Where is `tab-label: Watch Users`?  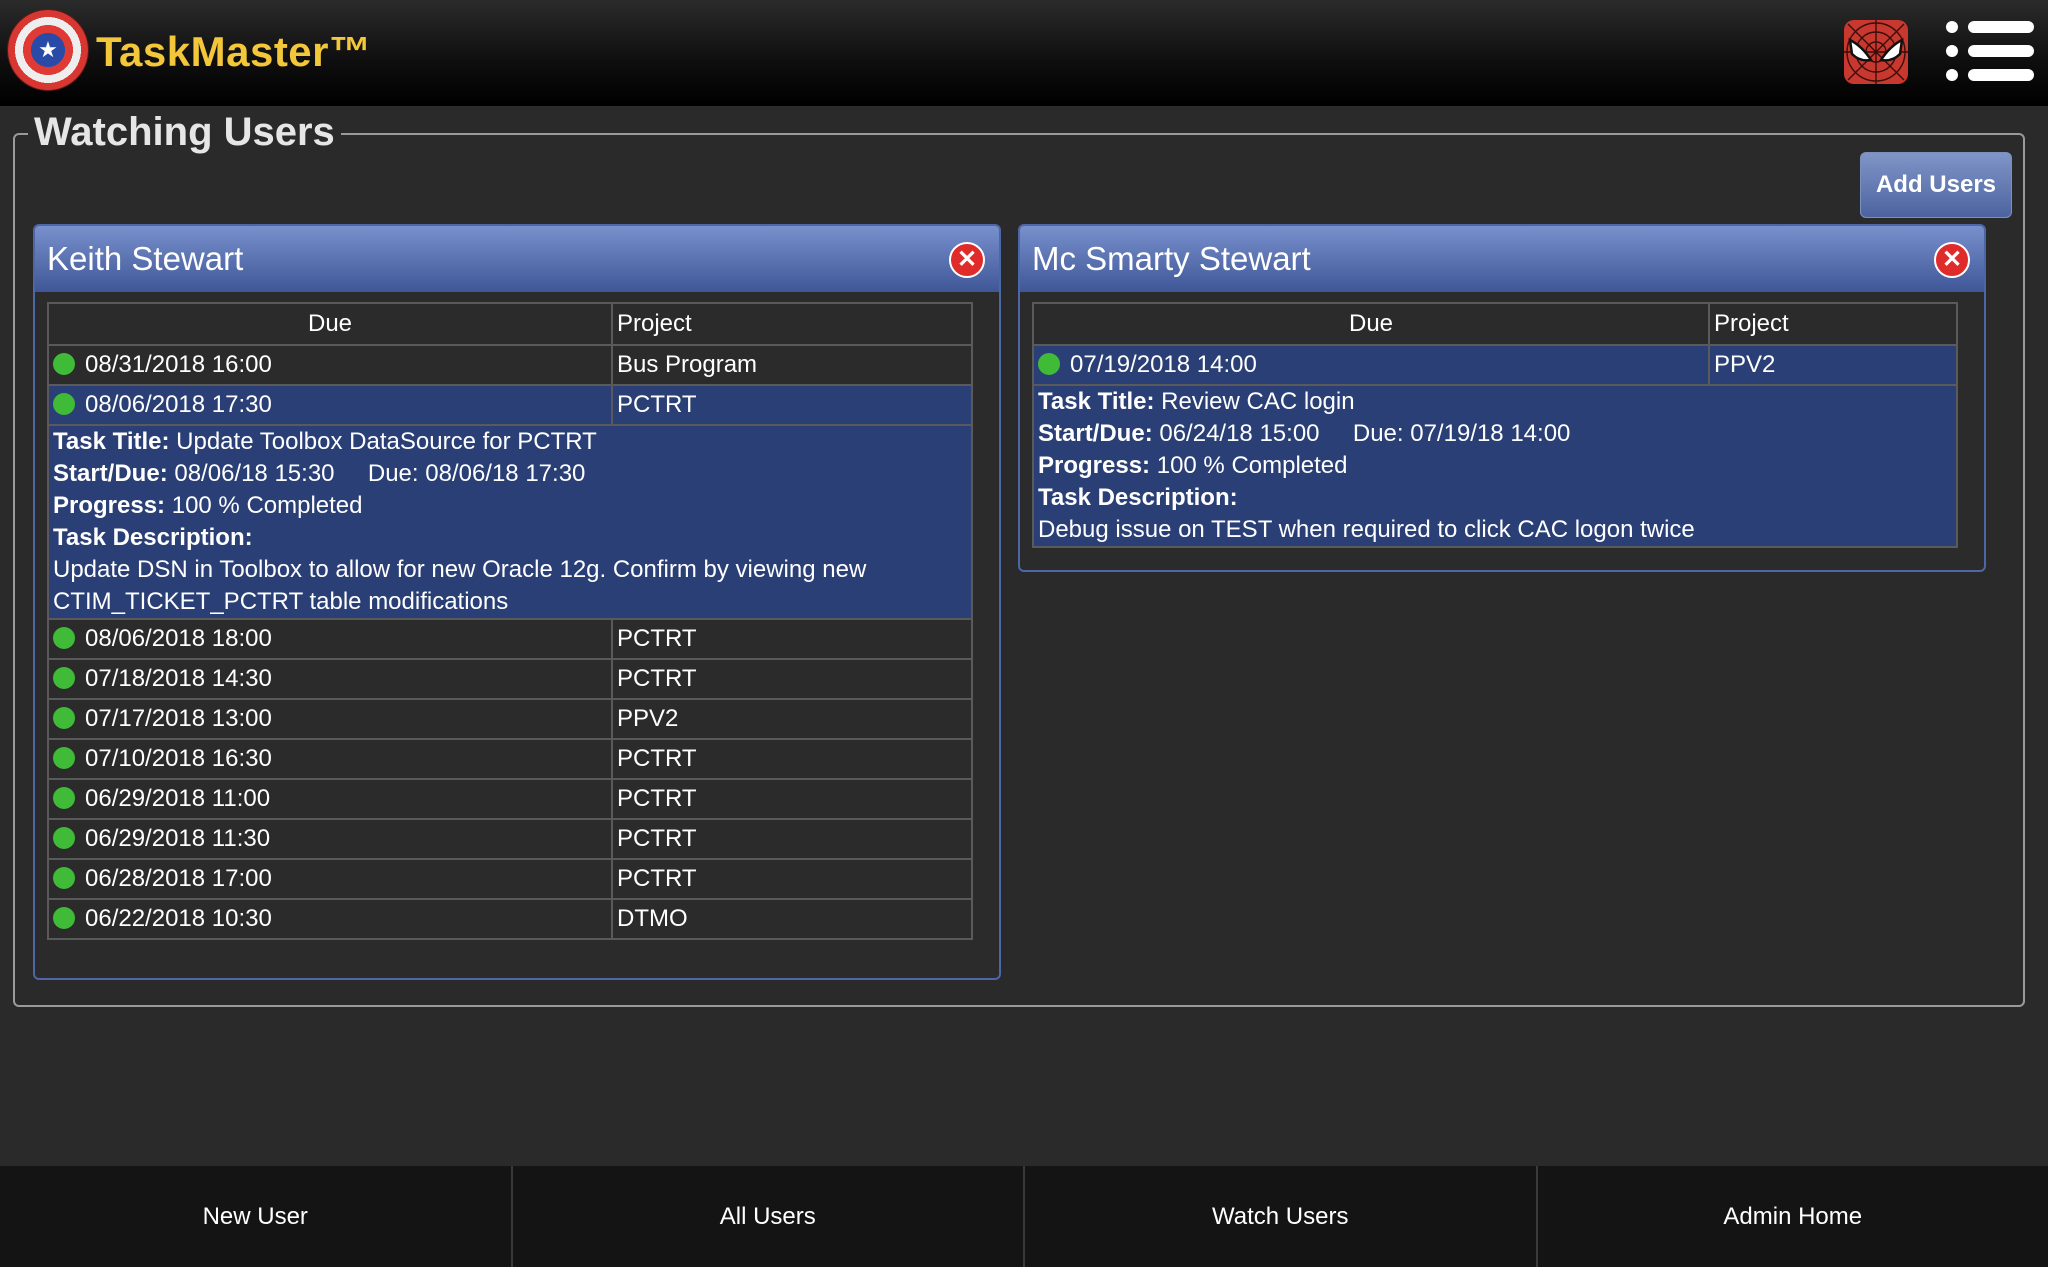 tab-label: Watch Users is located at coordinates (1280, 1216).